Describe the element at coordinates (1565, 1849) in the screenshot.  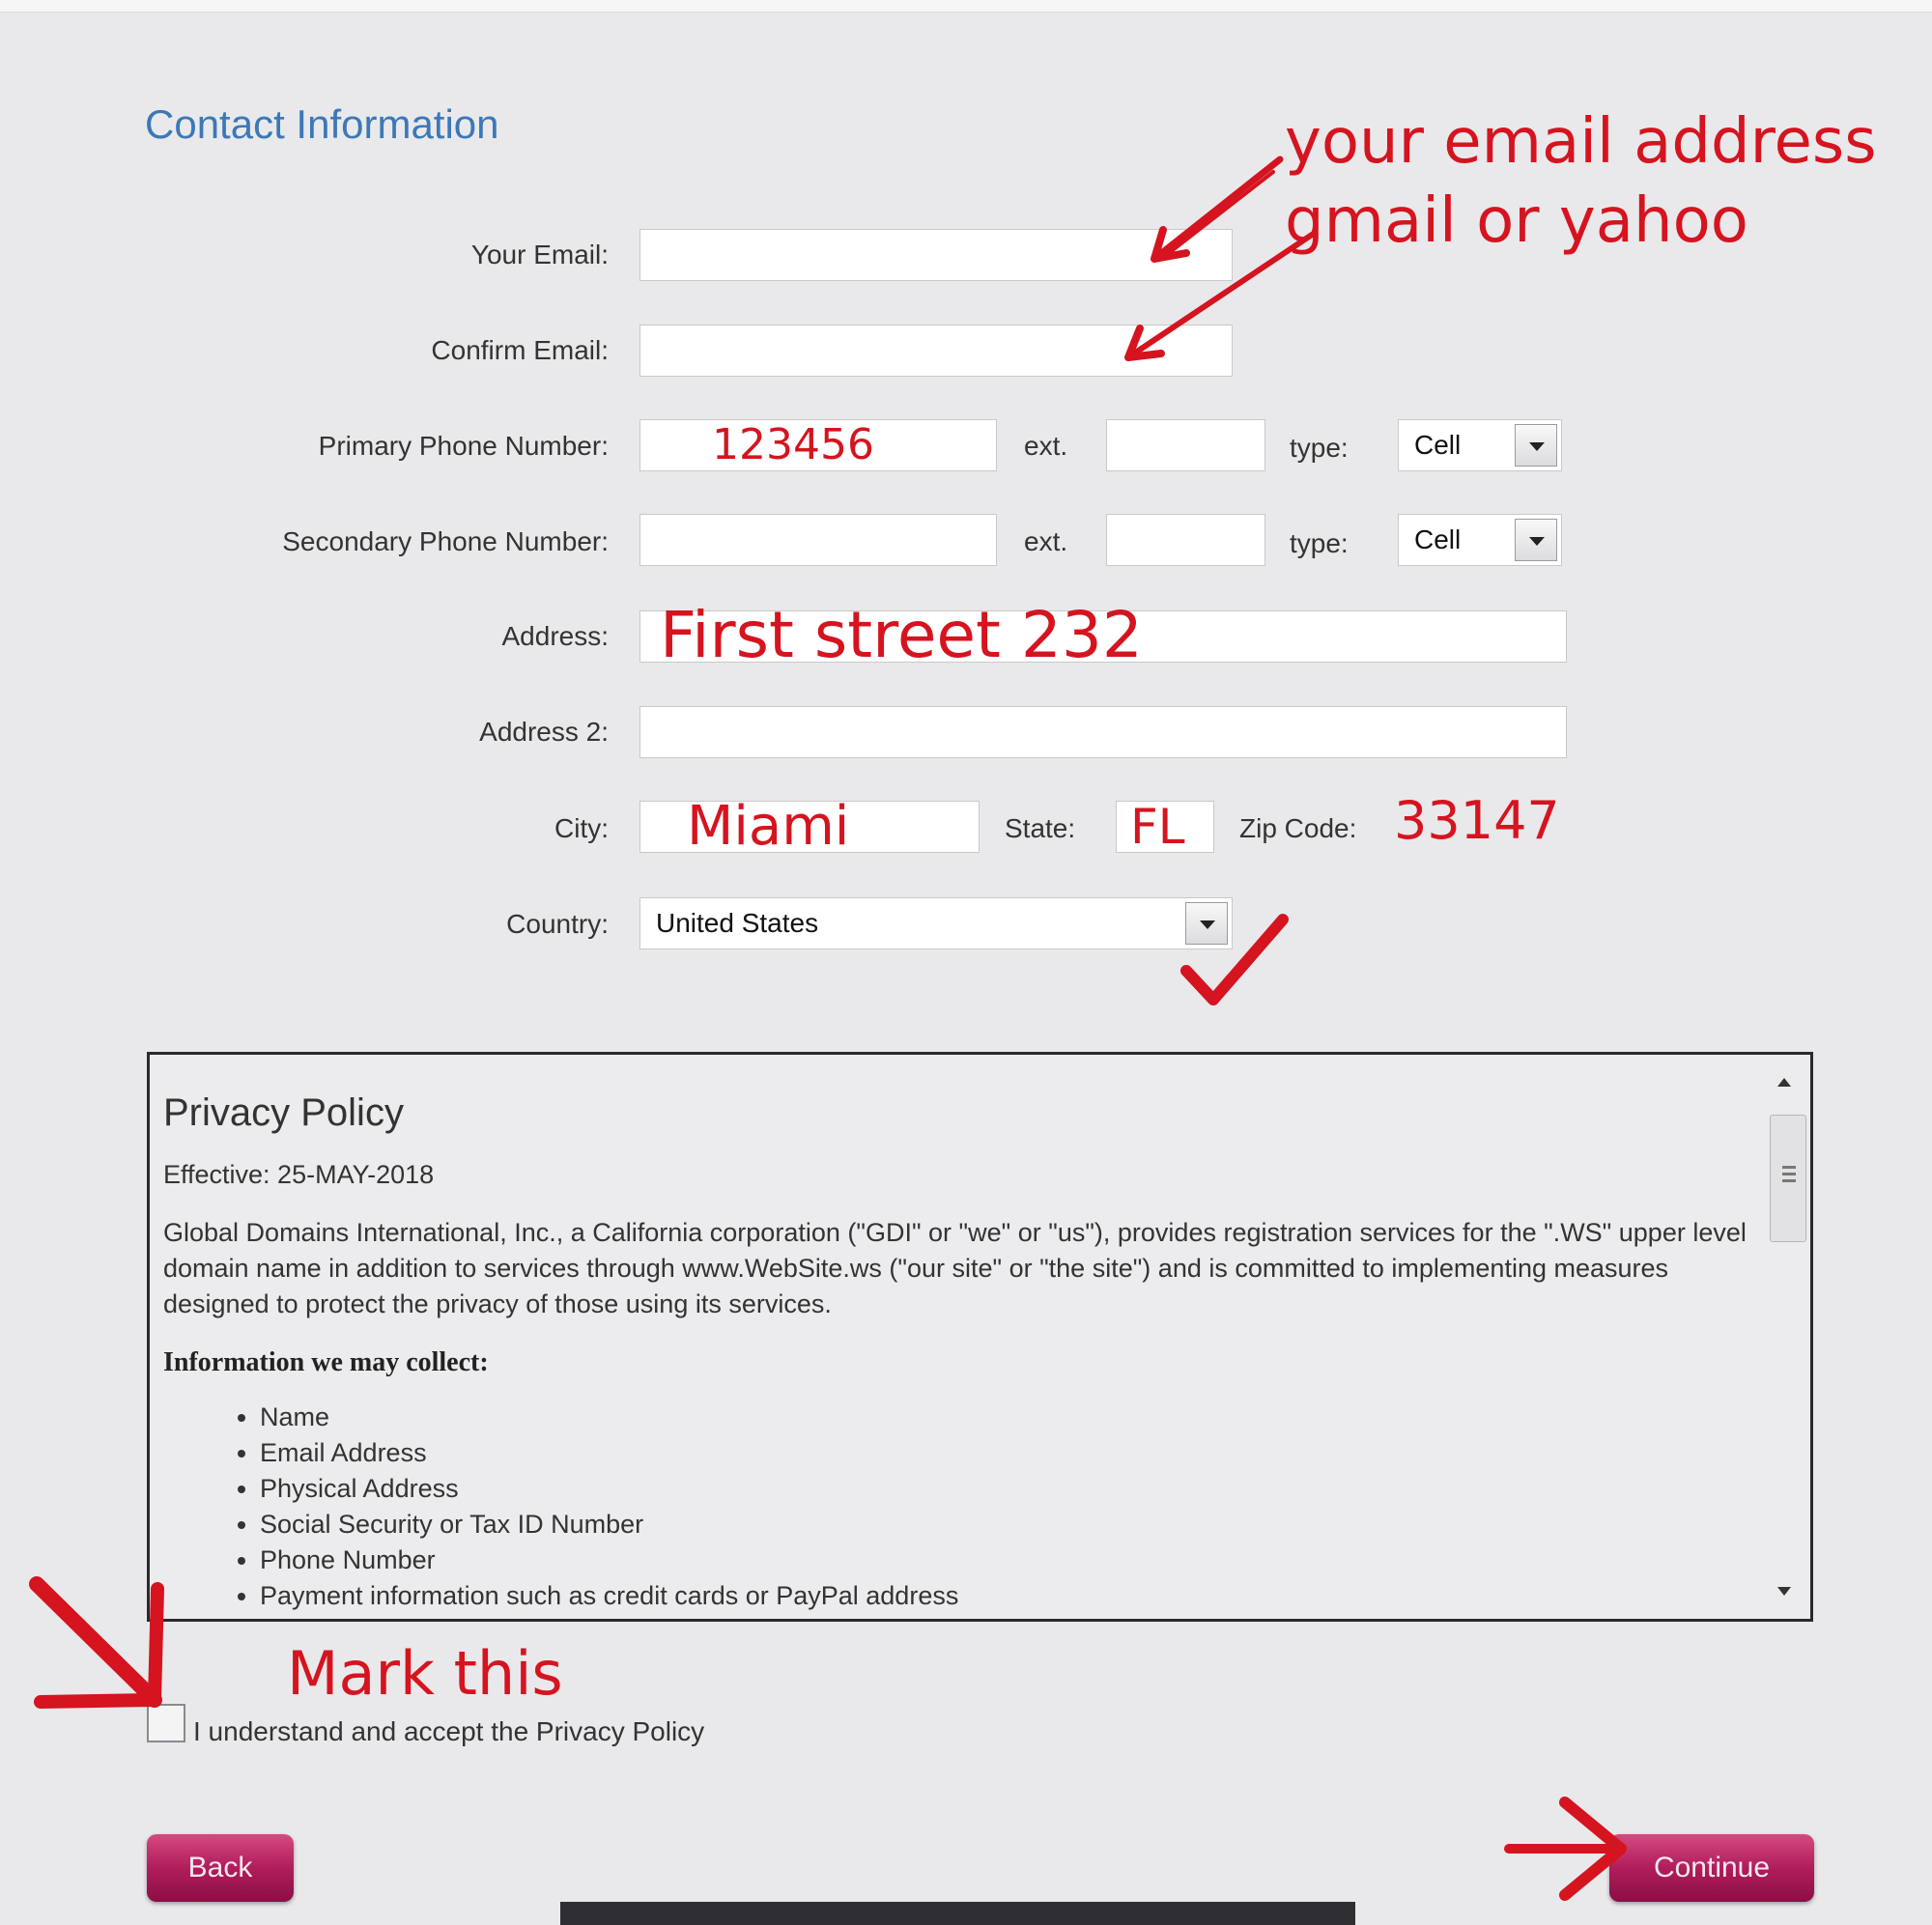
I see `arrow-to-continue-icon` at that location.